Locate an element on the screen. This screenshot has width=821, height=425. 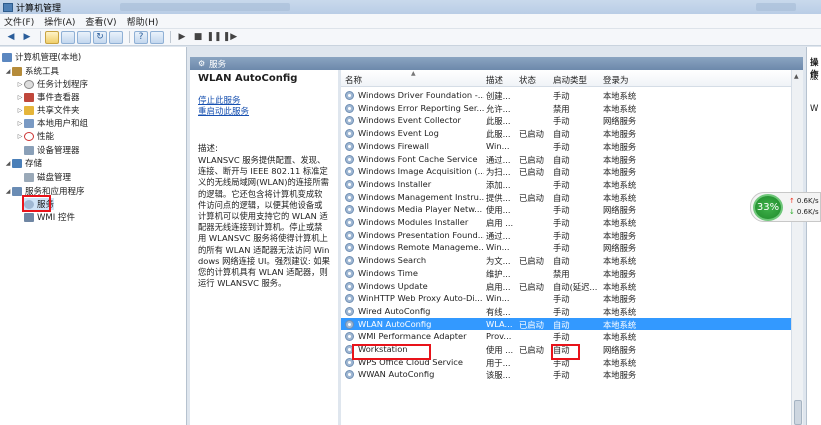
table-row: Wired AutoConfig 有线... 手动 本地系统 is located at coordinates (566, 311).